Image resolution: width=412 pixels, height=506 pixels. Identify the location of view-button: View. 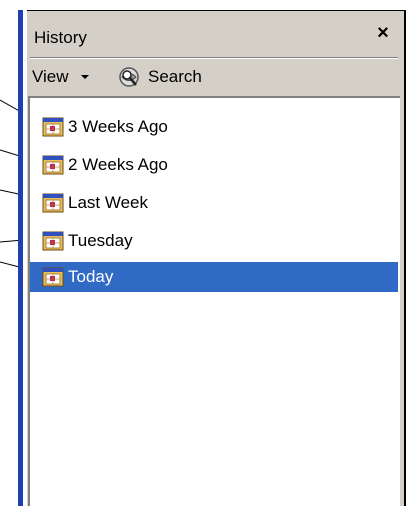
(60, 77).